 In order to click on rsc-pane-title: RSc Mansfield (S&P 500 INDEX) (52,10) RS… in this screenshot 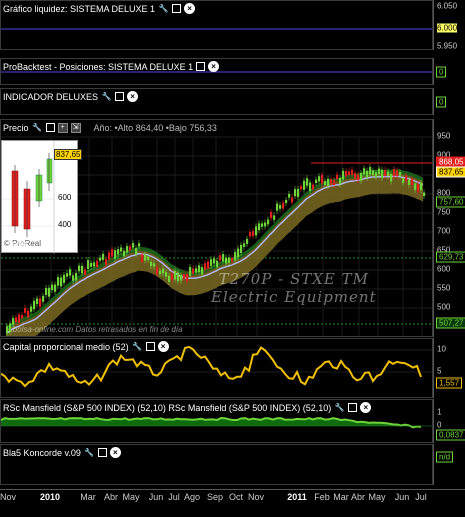, I will do `click(167, 407)`.